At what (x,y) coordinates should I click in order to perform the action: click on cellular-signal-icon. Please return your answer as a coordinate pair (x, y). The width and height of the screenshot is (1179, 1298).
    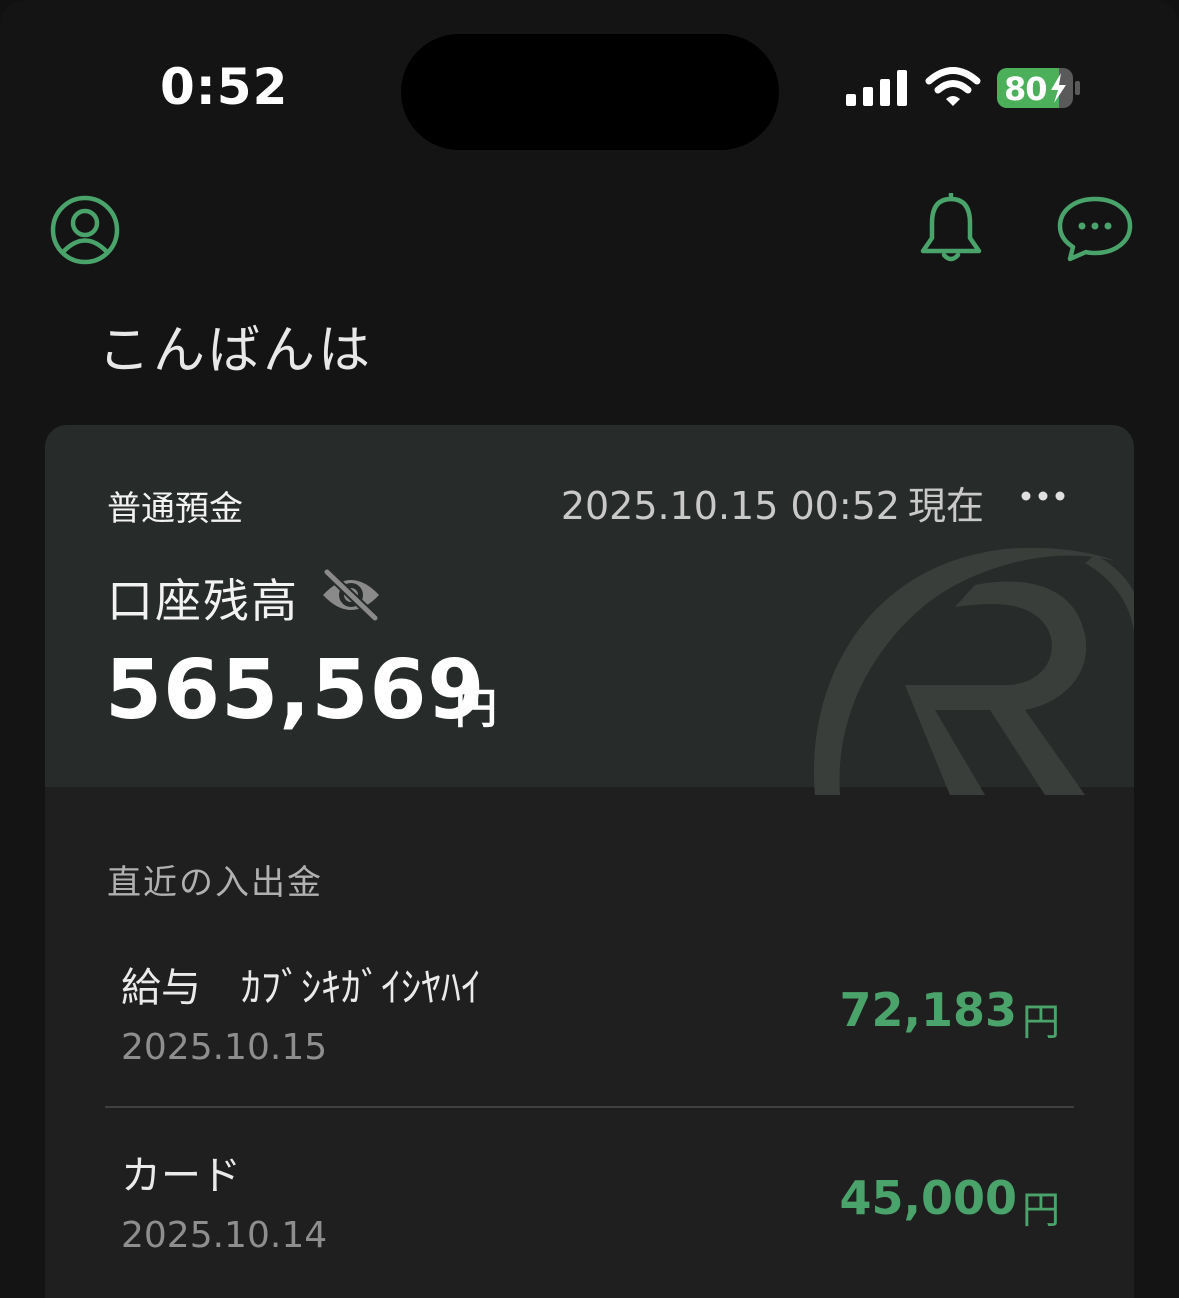
    Looking at the image, I should click on (876, 88).